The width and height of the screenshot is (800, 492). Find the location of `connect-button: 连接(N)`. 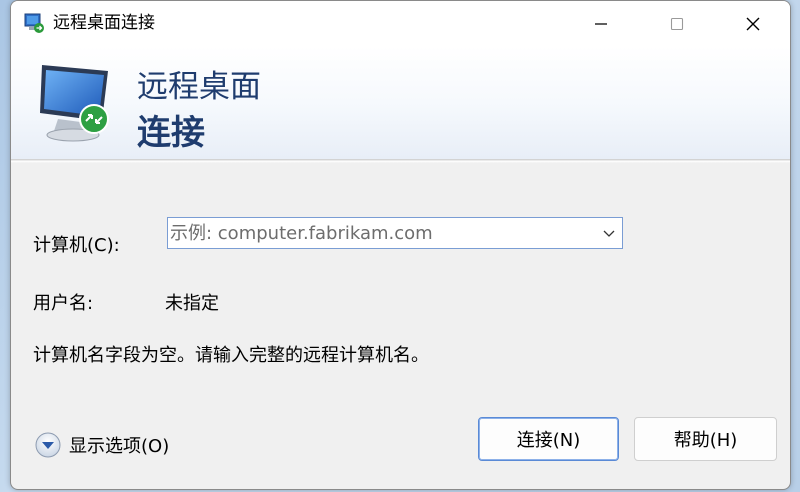

connect-button: 连接(N) is located at coordinates (548, 439).